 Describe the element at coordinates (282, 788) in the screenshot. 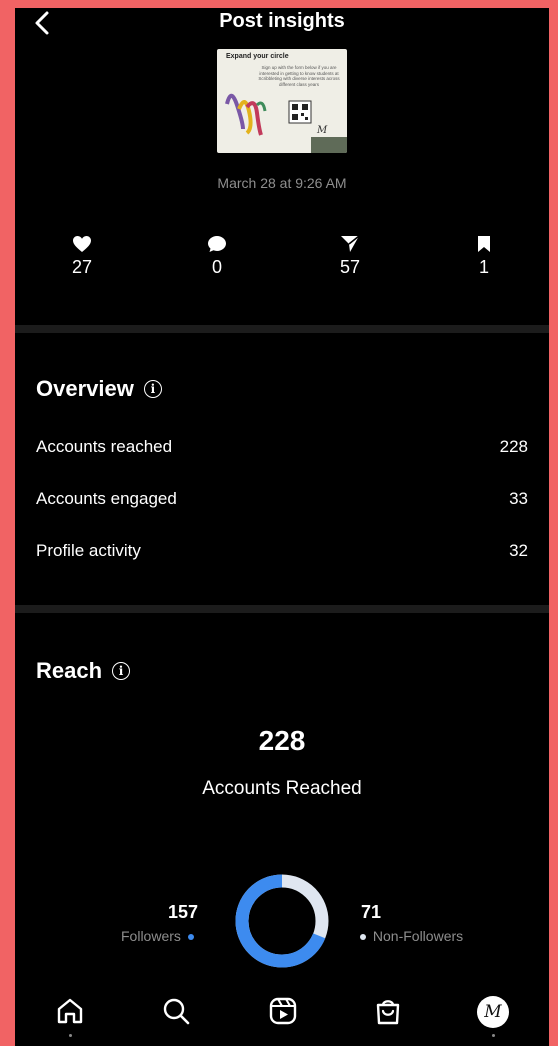

I see `reach-total-label: Accounts Reached` at that location.